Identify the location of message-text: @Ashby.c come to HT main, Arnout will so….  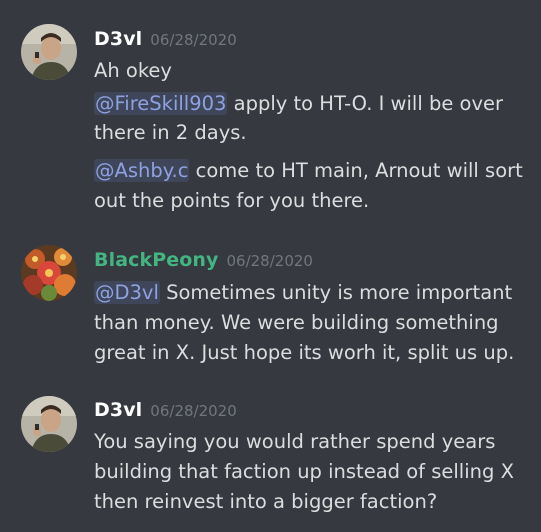
(314, 170).